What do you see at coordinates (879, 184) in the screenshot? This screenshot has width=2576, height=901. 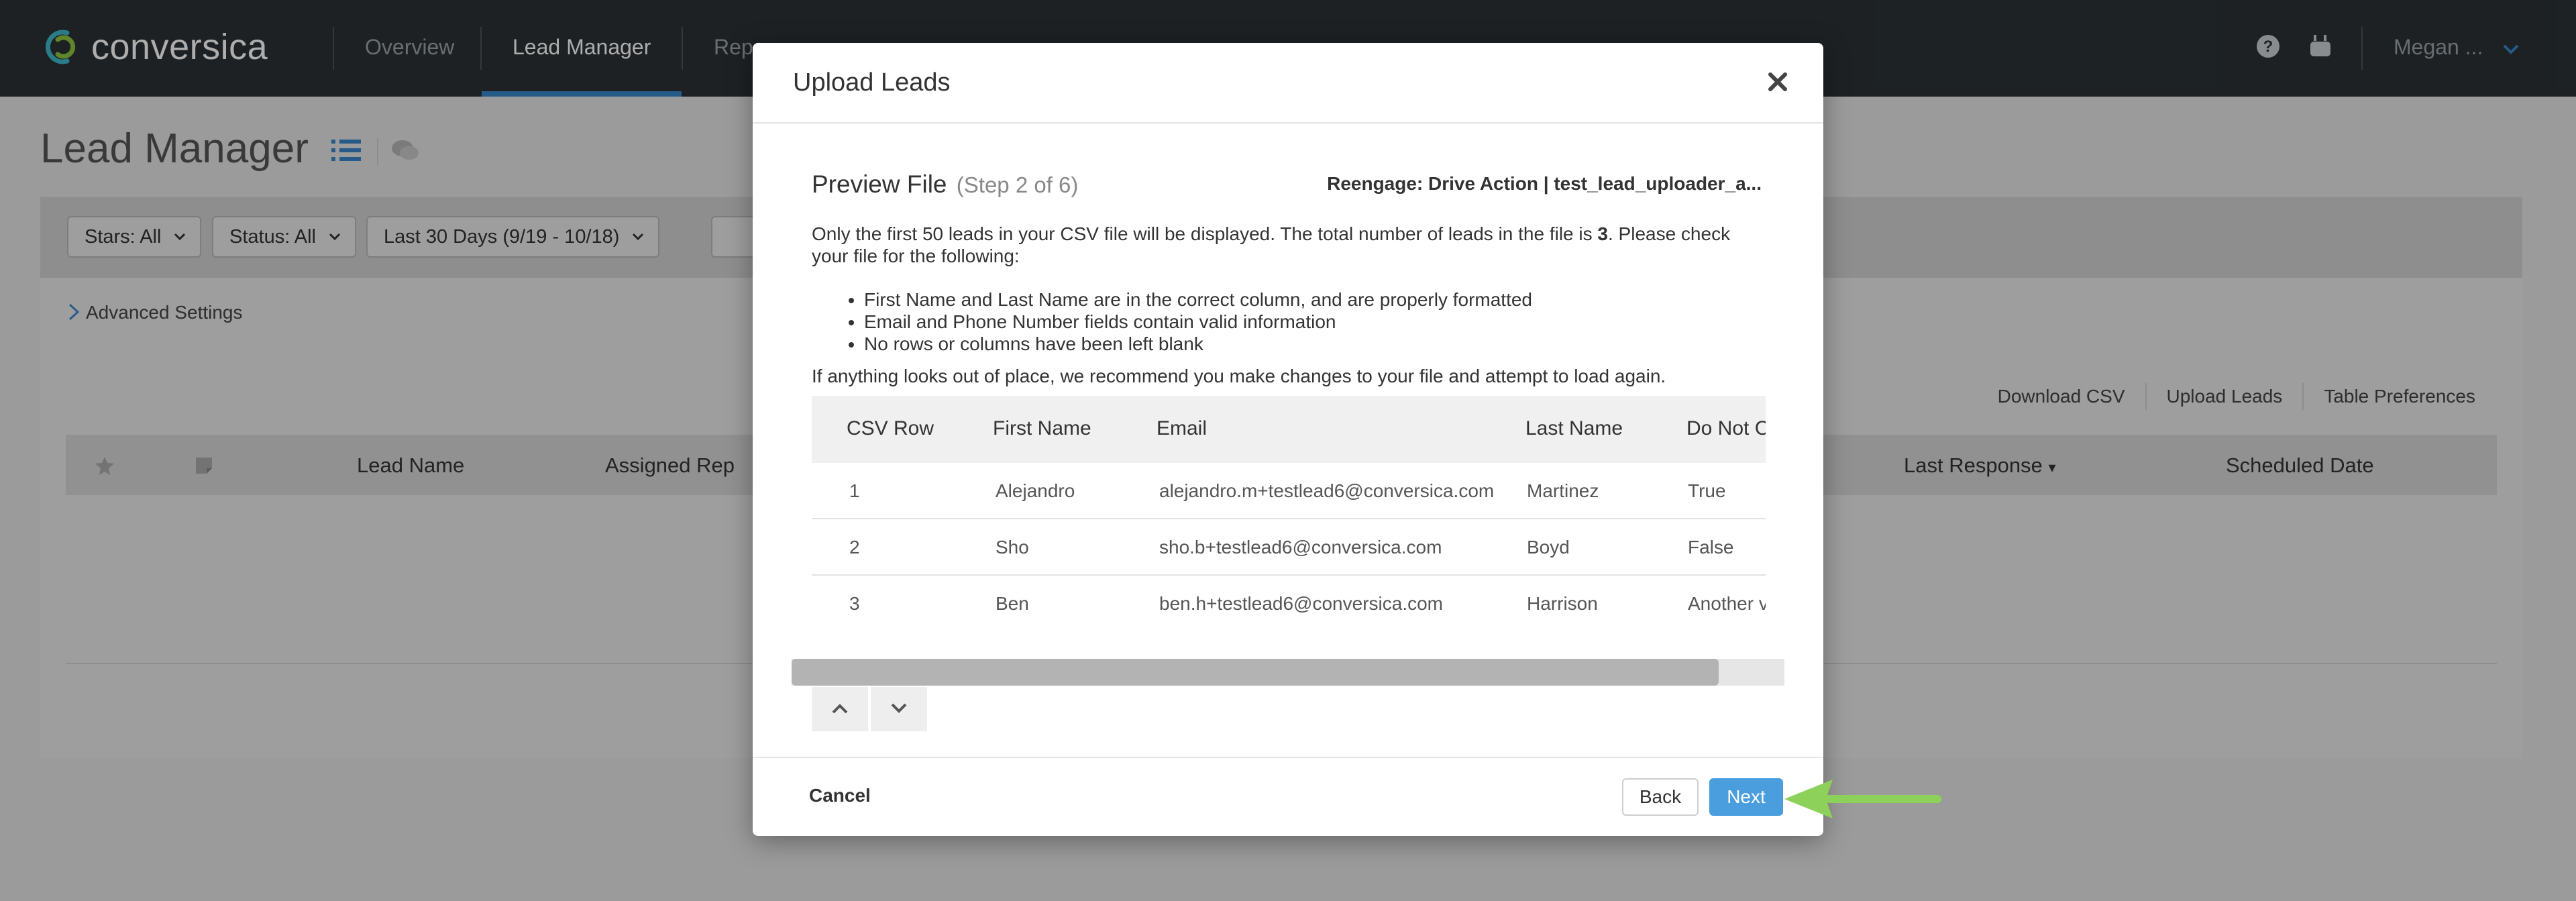 I see `preview-file-title: Preview File` at bounding box center [879, 184].